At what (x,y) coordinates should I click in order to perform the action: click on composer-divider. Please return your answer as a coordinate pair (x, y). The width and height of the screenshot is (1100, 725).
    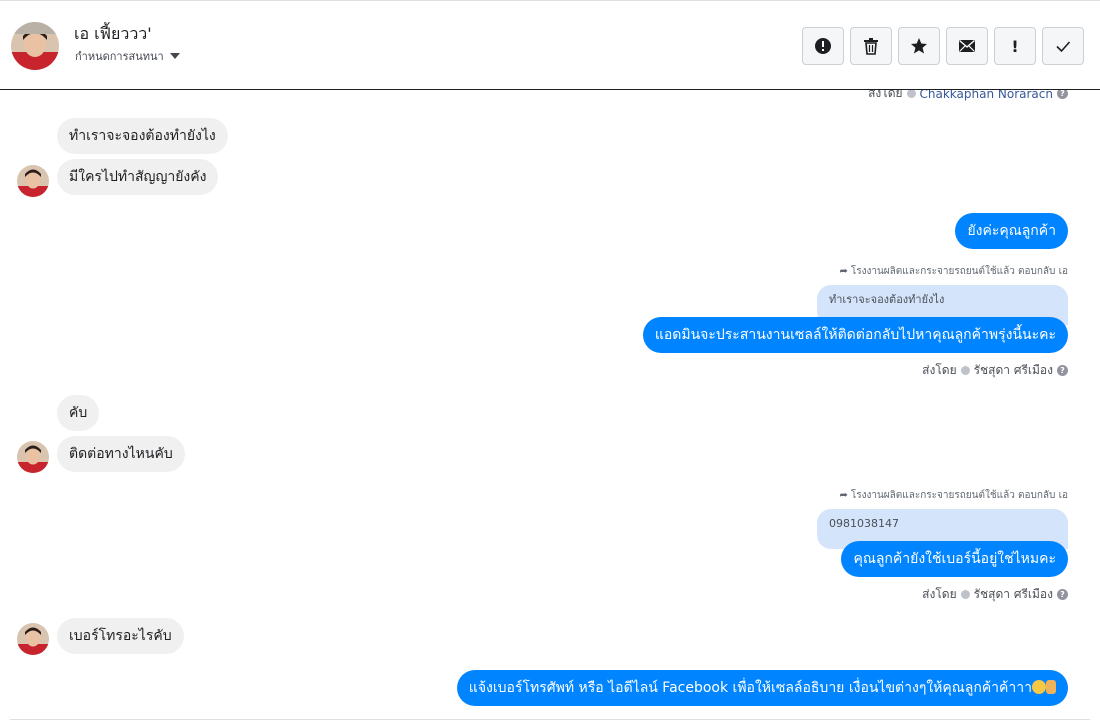
    Looking at the image, I should click on (550, 722).